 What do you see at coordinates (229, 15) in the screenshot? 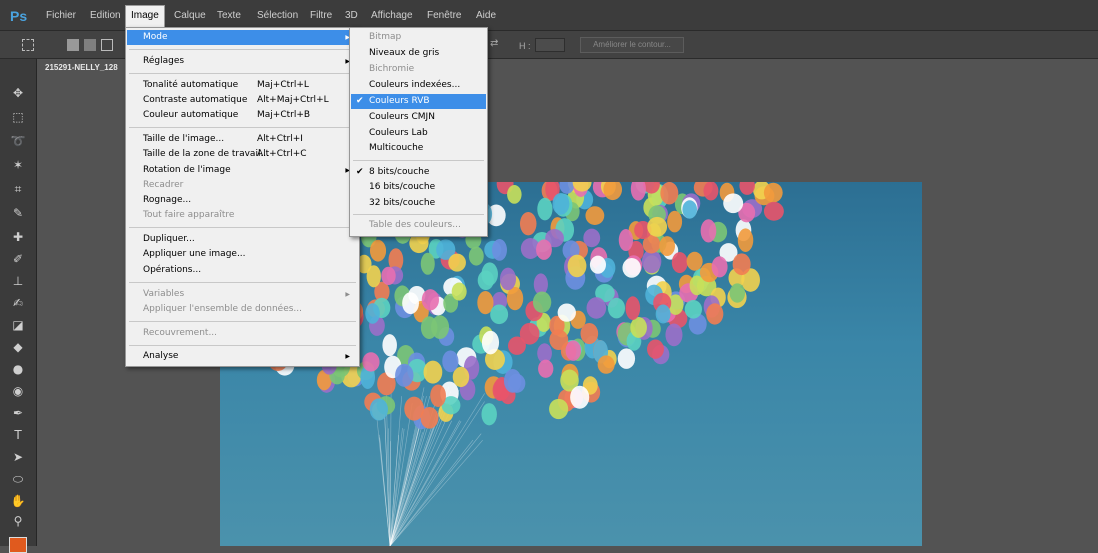
I see `menu-texte: Texte` at bounding box center [229, 15].